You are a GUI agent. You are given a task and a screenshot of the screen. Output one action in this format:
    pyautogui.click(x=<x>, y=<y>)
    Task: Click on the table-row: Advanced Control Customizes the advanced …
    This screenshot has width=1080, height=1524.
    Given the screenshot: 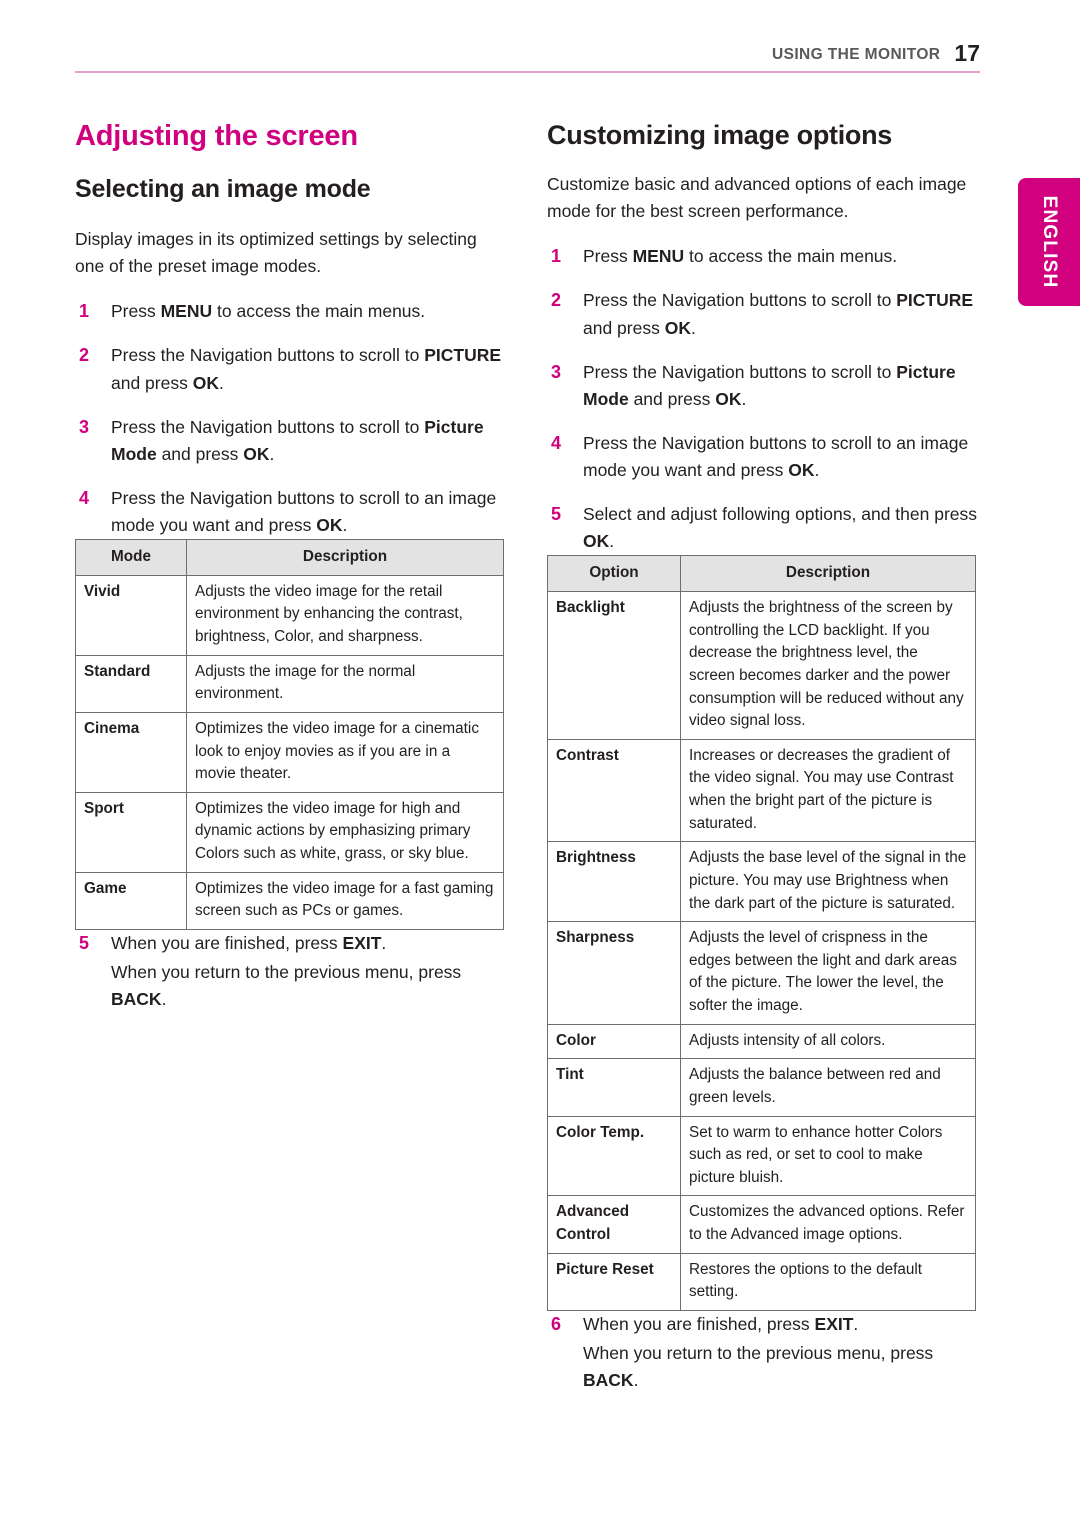 What is the action you would take?
    pyautogui.click(x=761, y=1224)
    